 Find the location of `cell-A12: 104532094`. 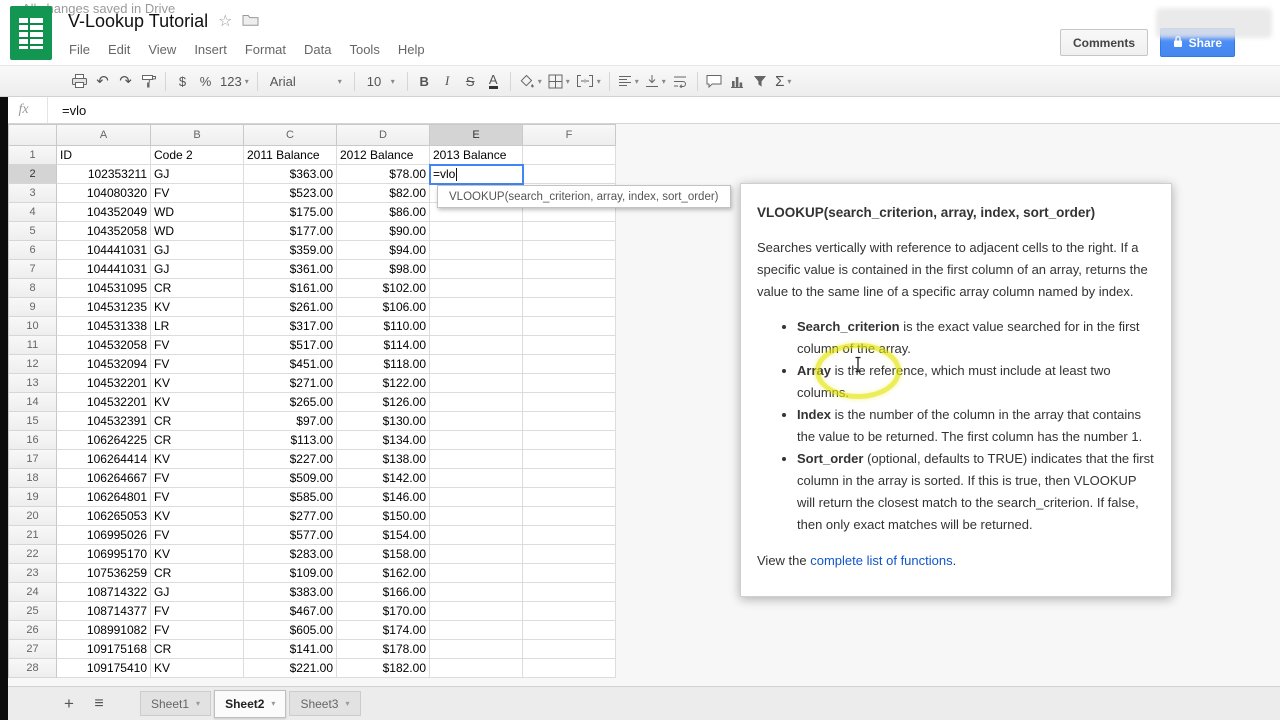

cell-A12: 104532094 is located at coordinates (104, 364).